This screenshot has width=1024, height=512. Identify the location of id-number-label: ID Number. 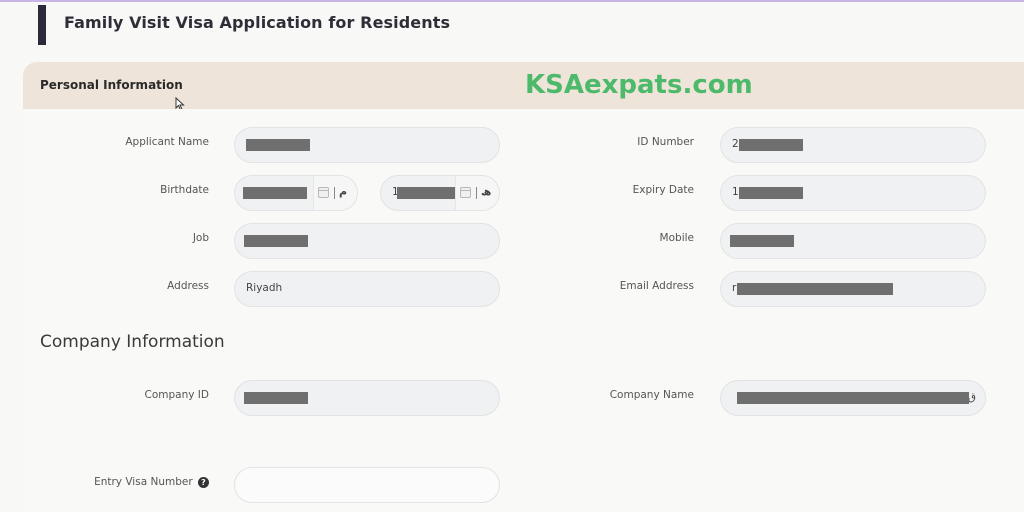
(665, 142).